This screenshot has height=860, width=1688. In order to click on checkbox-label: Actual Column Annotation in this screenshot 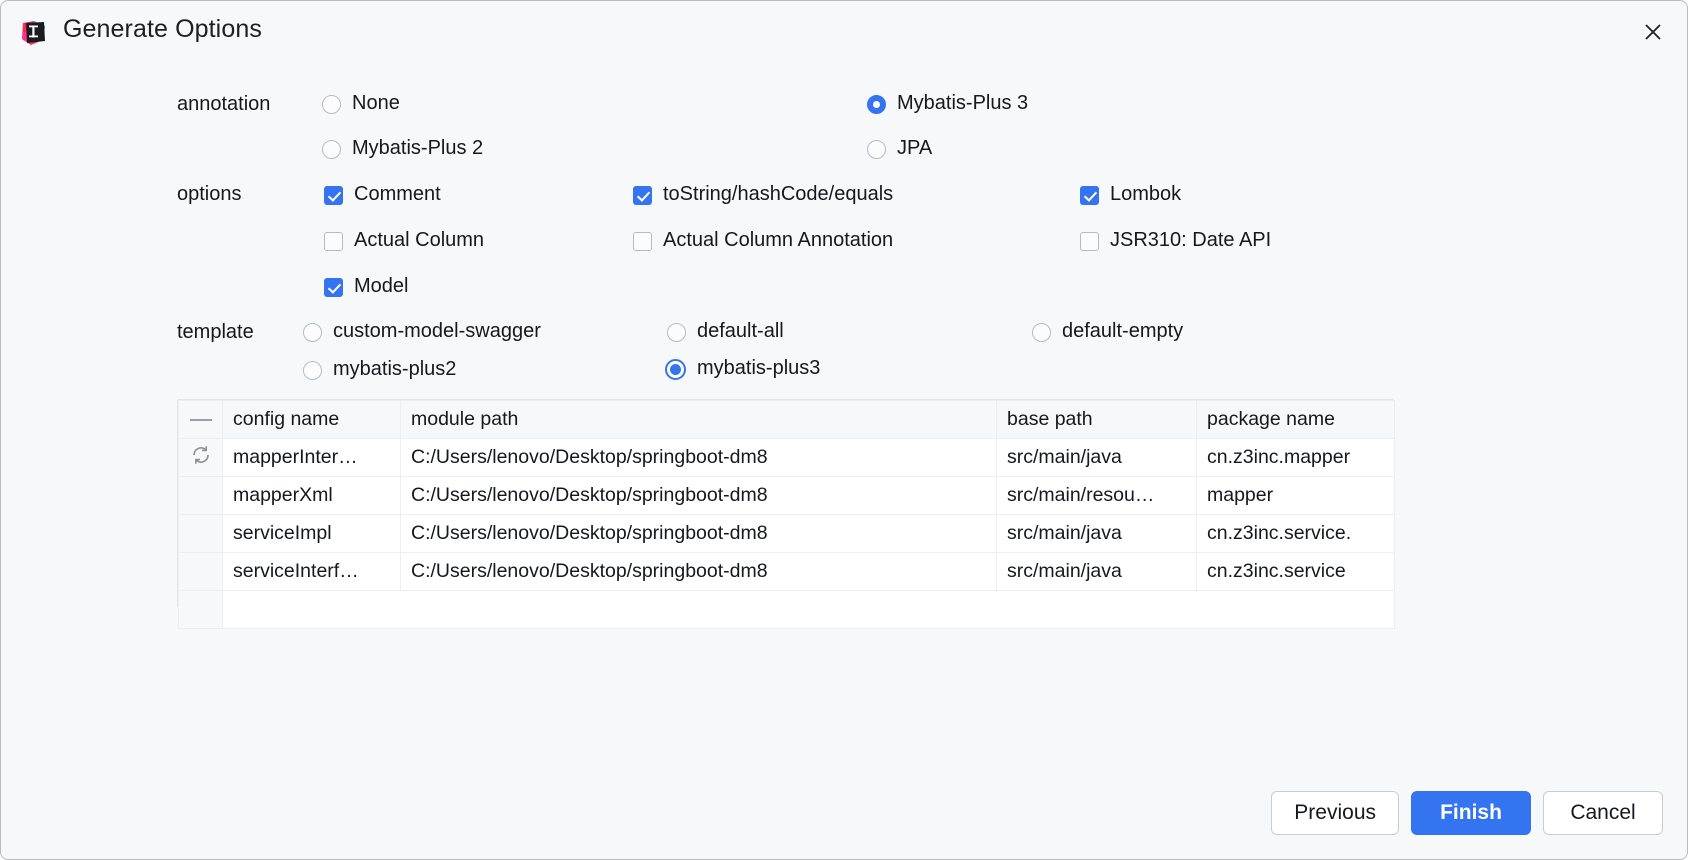, I will do `click(778, 240)`.